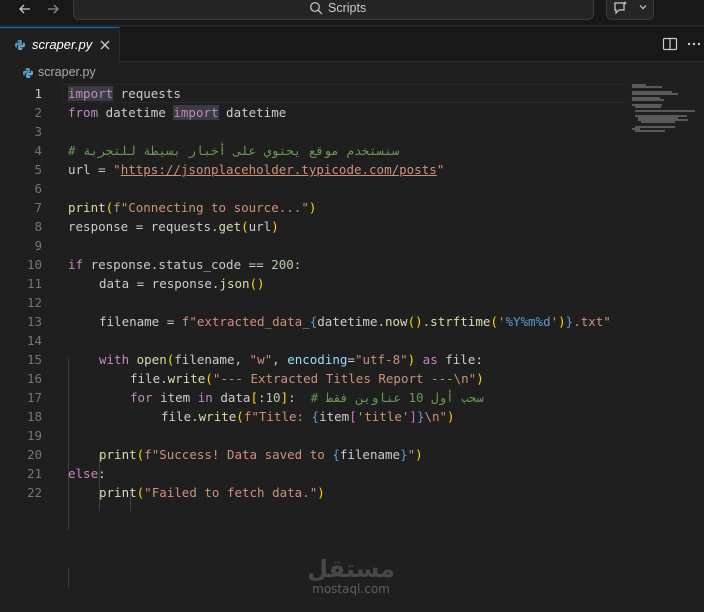 The width and height of the screenshot is (704, 612). I want to click on tab-label: scraper.py, so click(62, 44).